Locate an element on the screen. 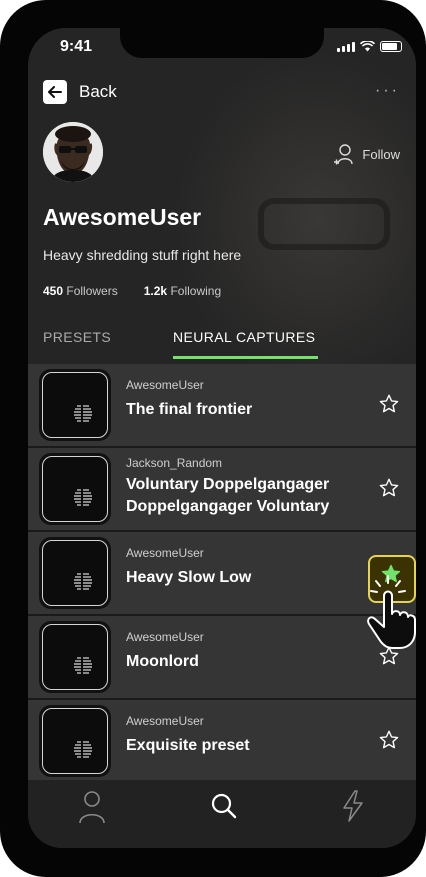 Image resolution: width=426 pixels, height=877 pixels. status-icons is located at coordinates (369, 46).